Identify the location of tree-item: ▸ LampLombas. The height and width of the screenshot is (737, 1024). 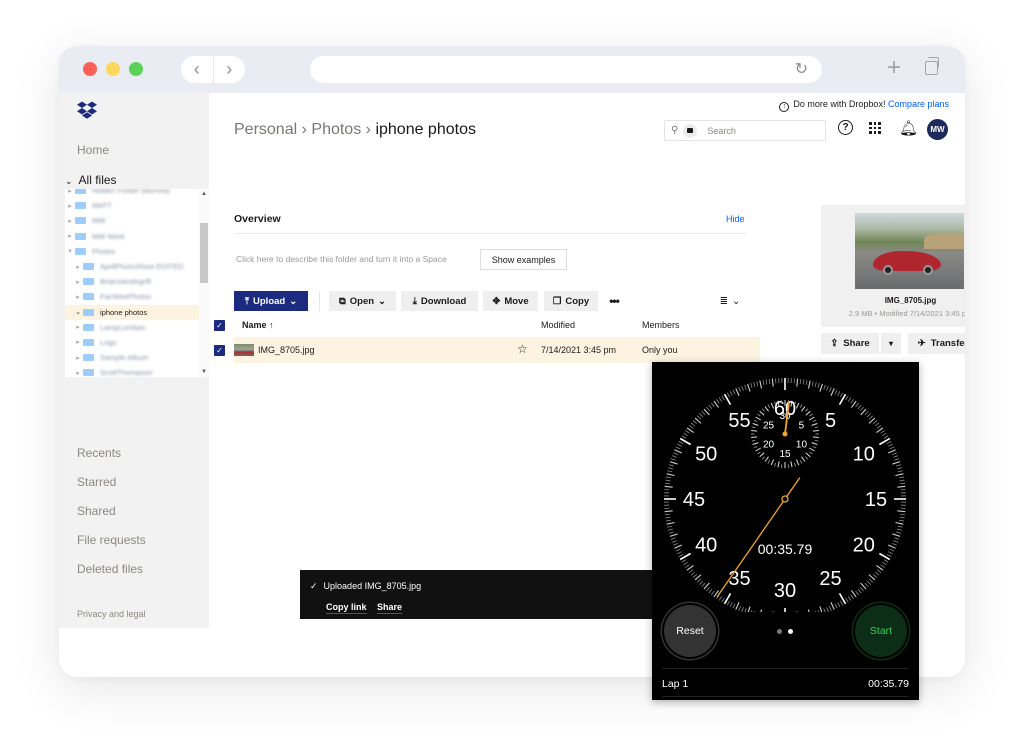
(137, 327).